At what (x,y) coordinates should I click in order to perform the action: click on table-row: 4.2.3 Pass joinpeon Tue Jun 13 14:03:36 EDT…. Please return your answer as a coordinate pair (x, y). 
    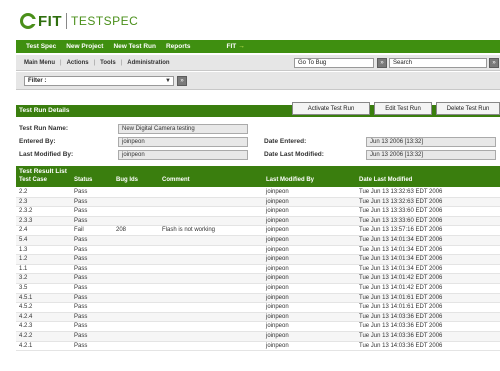
    Looking at the image, I should click on (258, 327).